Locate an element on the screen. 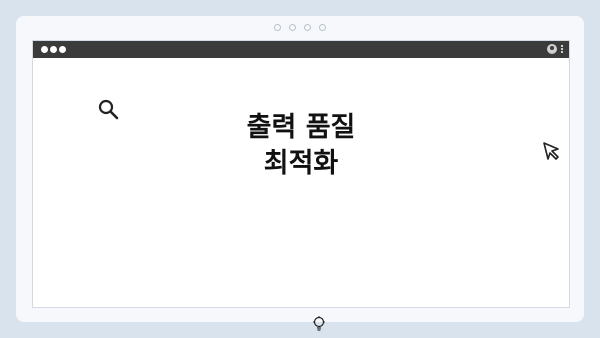 The width and height of the screenshot is (600, 338). lightbulb-icon is located at coordinates (319, 326).